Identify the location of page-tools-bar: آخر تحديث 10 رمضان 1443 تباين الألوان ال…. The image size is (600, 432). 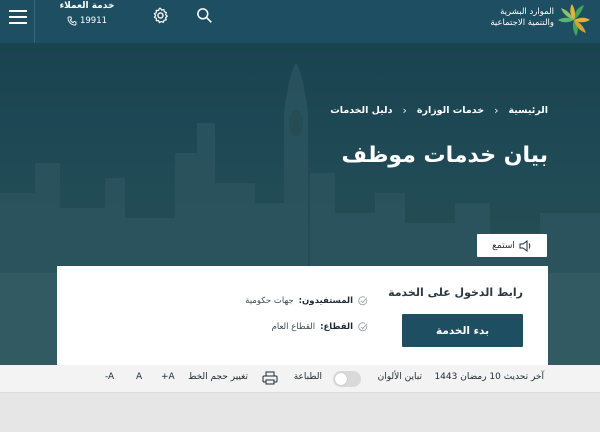
(300, 379).